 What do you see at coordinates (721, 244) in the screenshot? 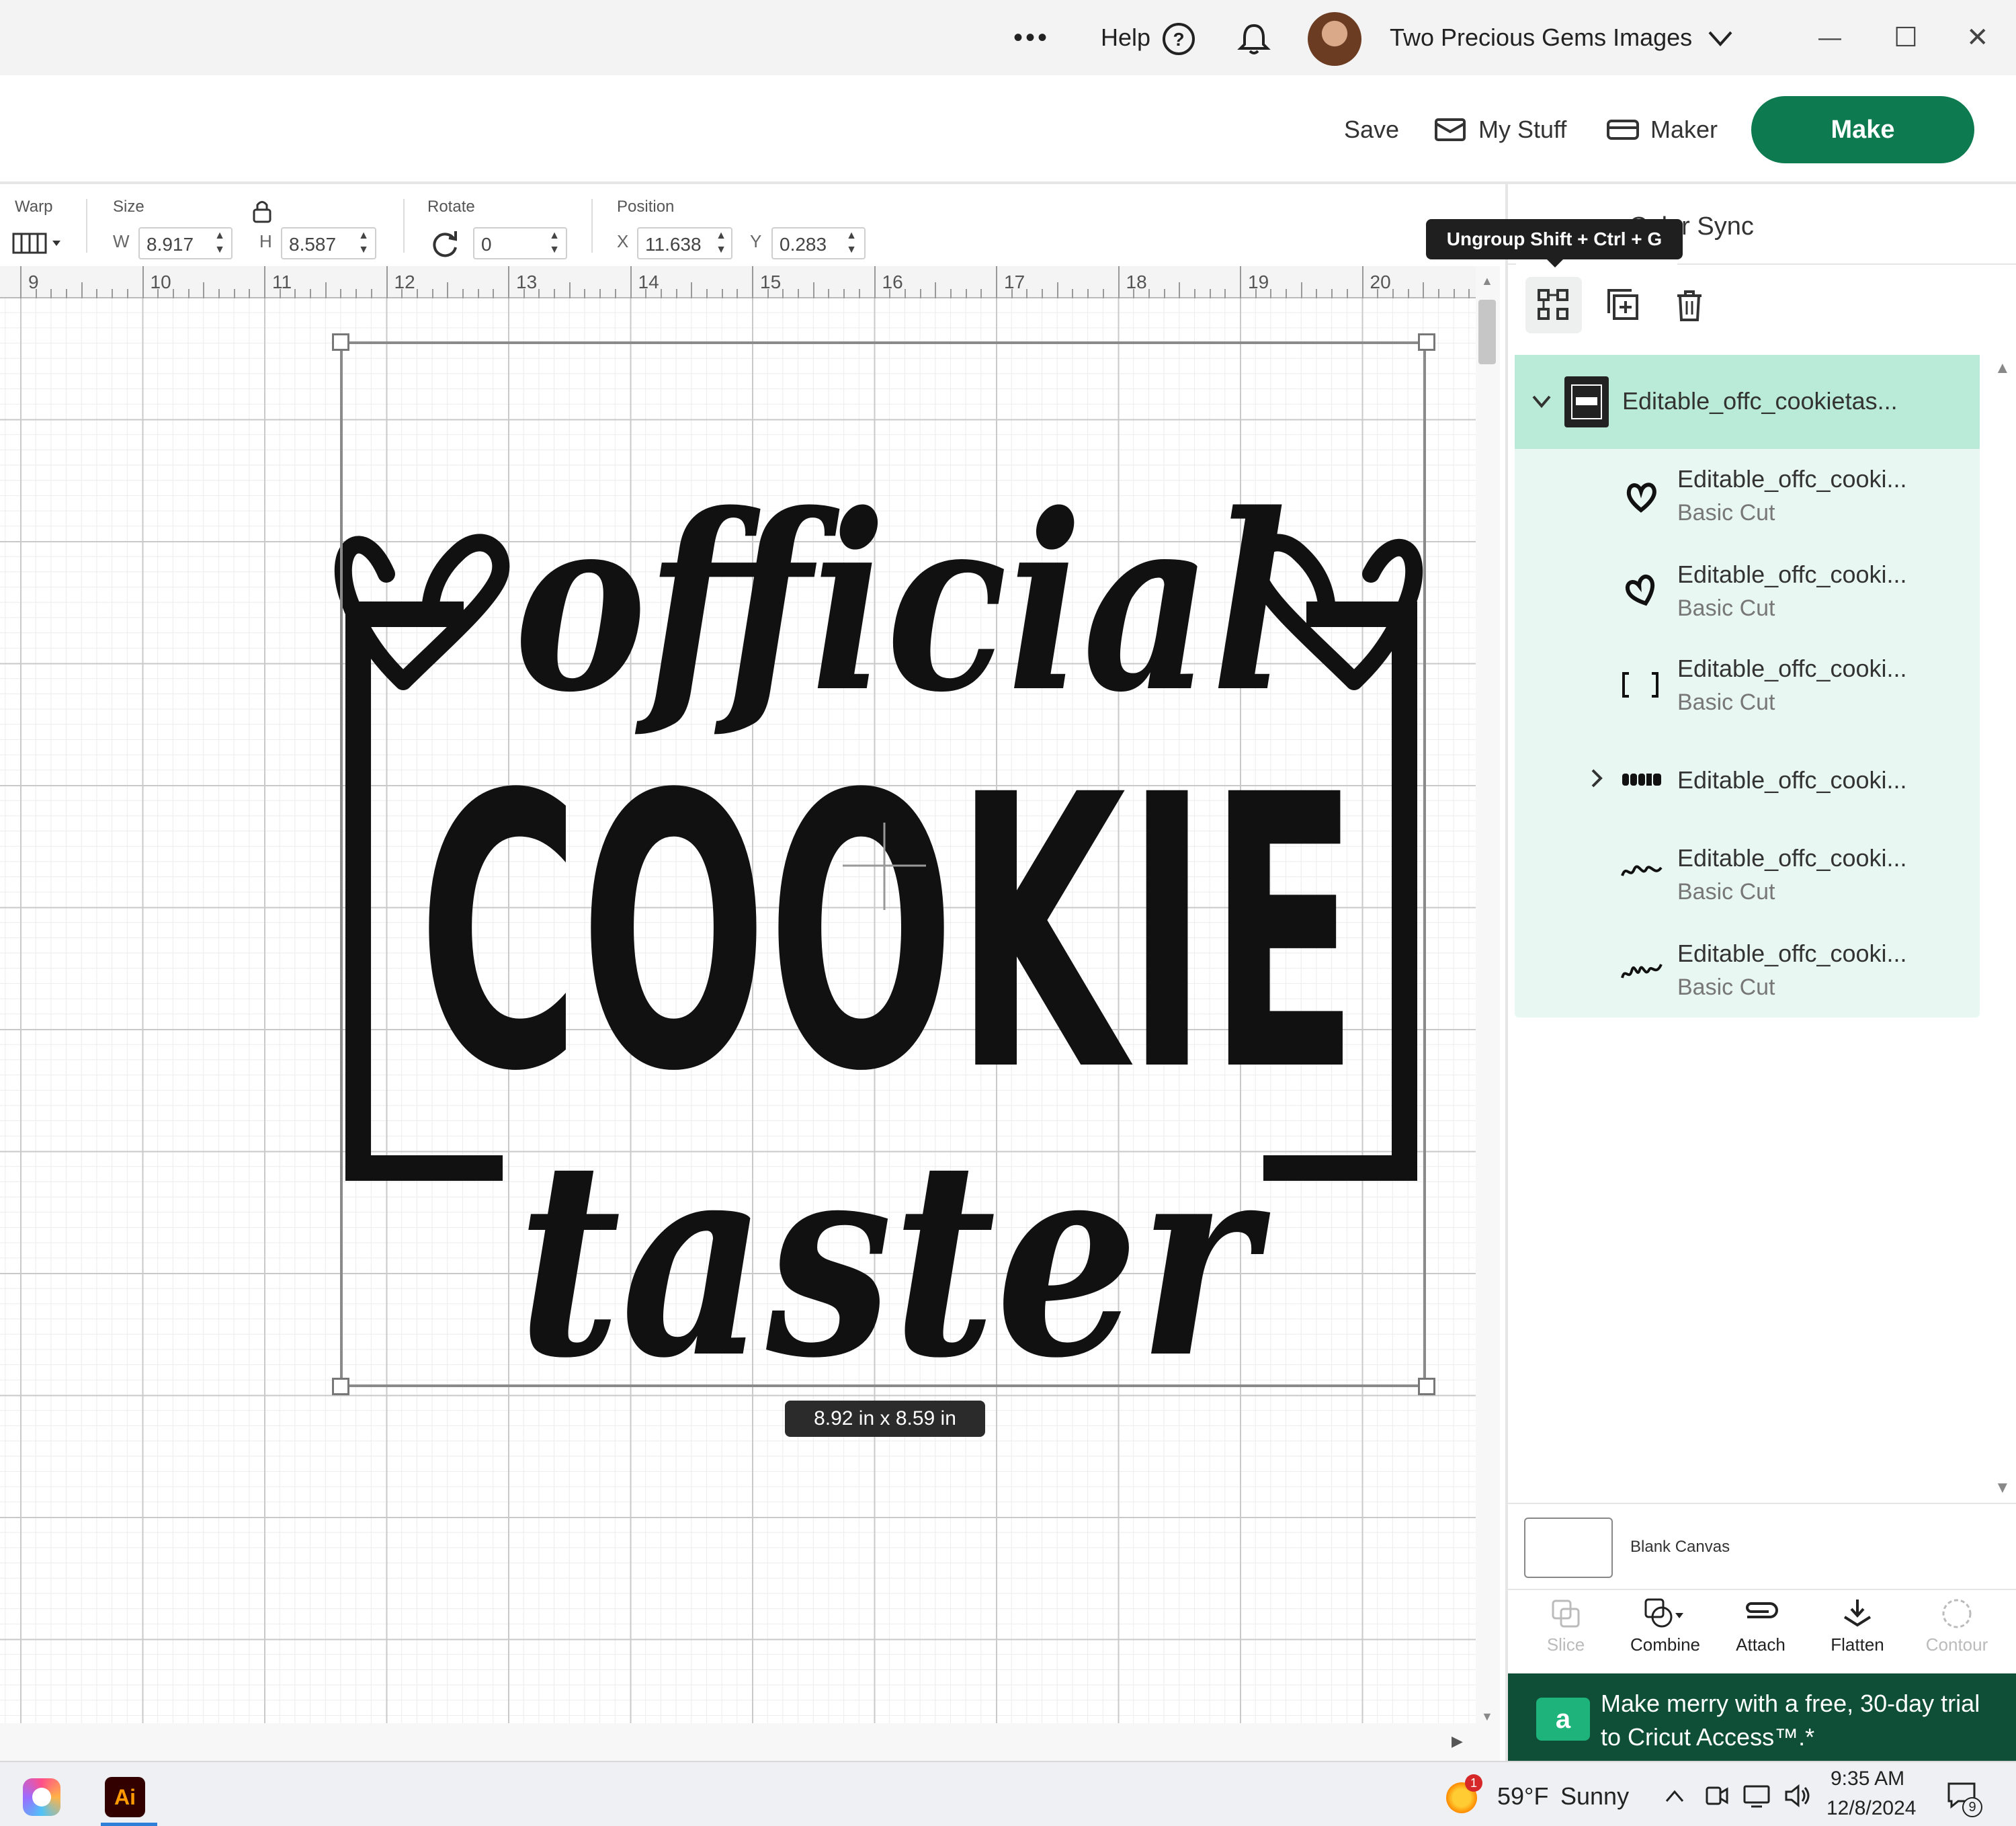
I see `x-position-stepper: ▲ ▼` at bounding box center [721, 244].